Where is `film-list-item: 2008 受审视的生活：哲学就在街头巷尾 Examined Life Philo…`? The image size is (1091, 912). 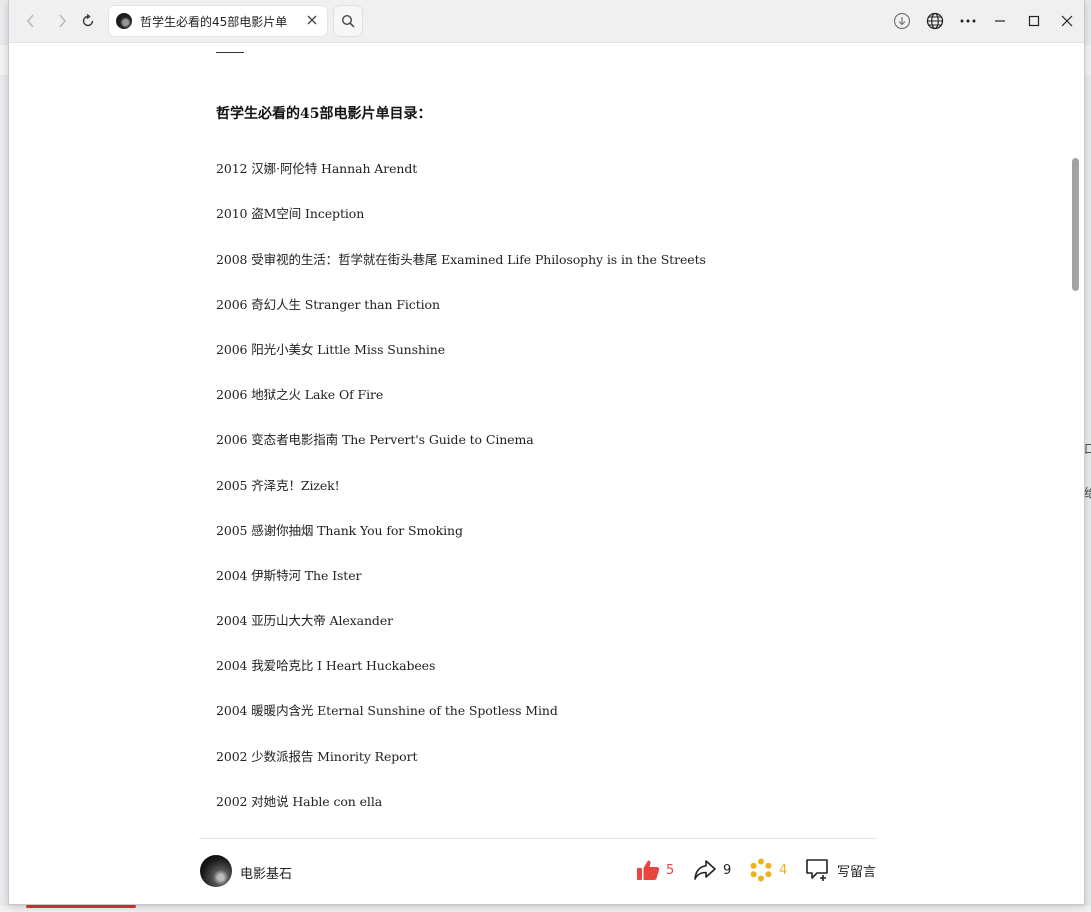 film-list-item: 2008 受审视的生活：哲学就在街头巷尾 Examined Life Philo… is located at coordinates (461, 259).